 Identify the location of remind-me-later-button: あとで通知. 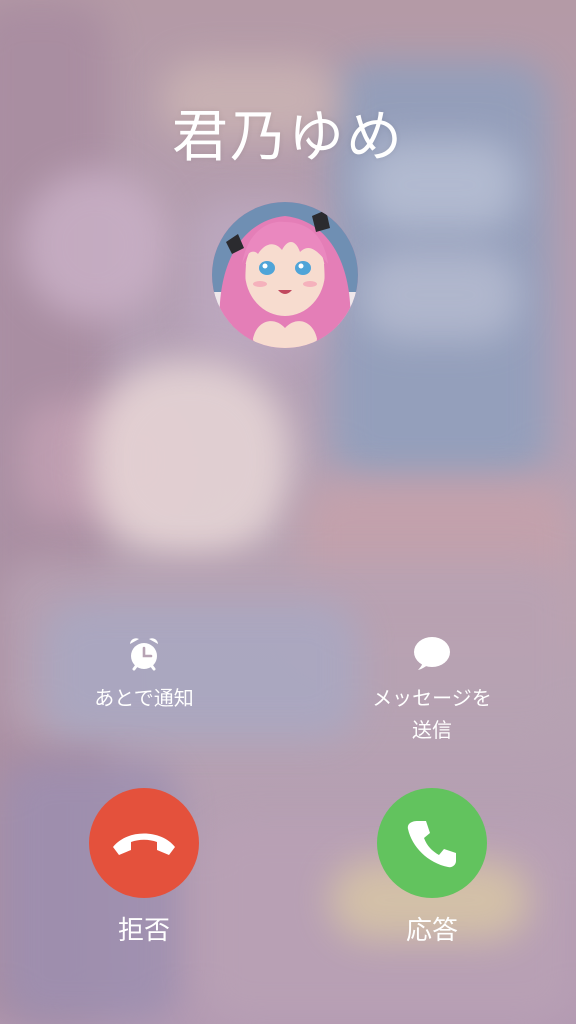
(144, 674).